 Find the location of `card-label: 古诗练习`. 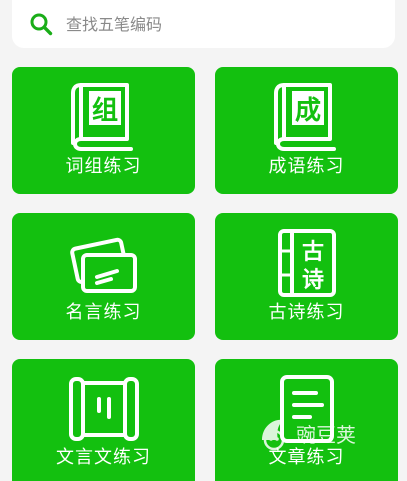

card-label: 古诗练习 is located at coordinates (306, 312).